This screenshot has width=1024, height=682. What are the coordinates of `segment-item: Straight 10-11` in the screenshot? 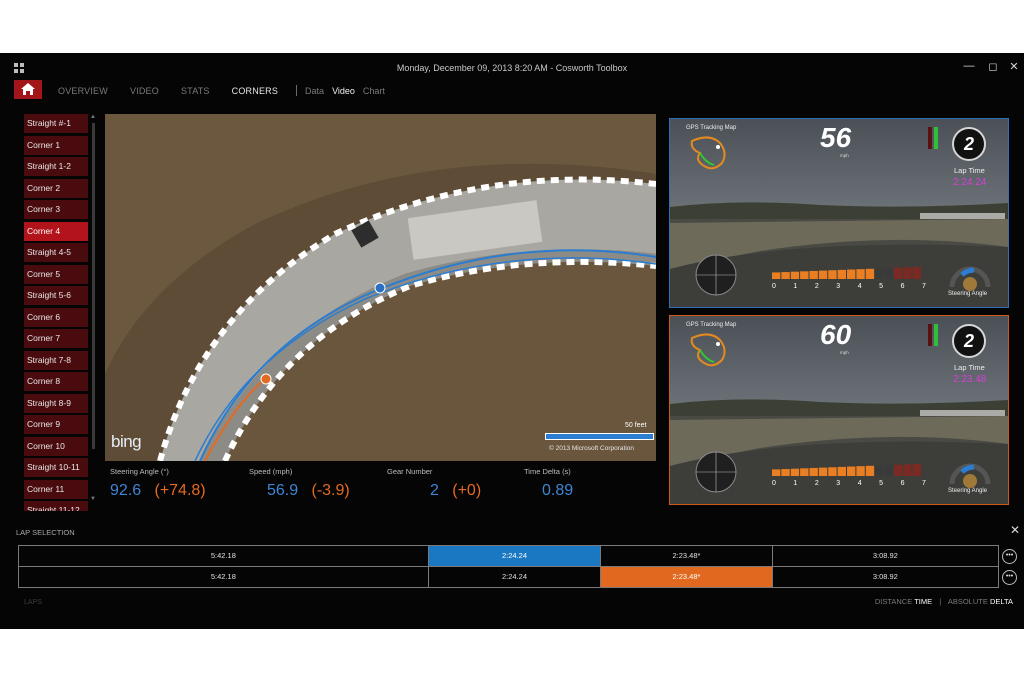 It's located at (56, 467).